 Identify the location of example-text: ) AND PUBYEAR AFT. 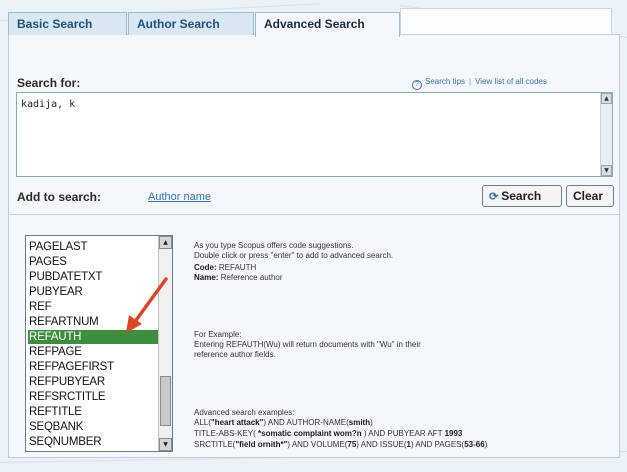
(404, 433).